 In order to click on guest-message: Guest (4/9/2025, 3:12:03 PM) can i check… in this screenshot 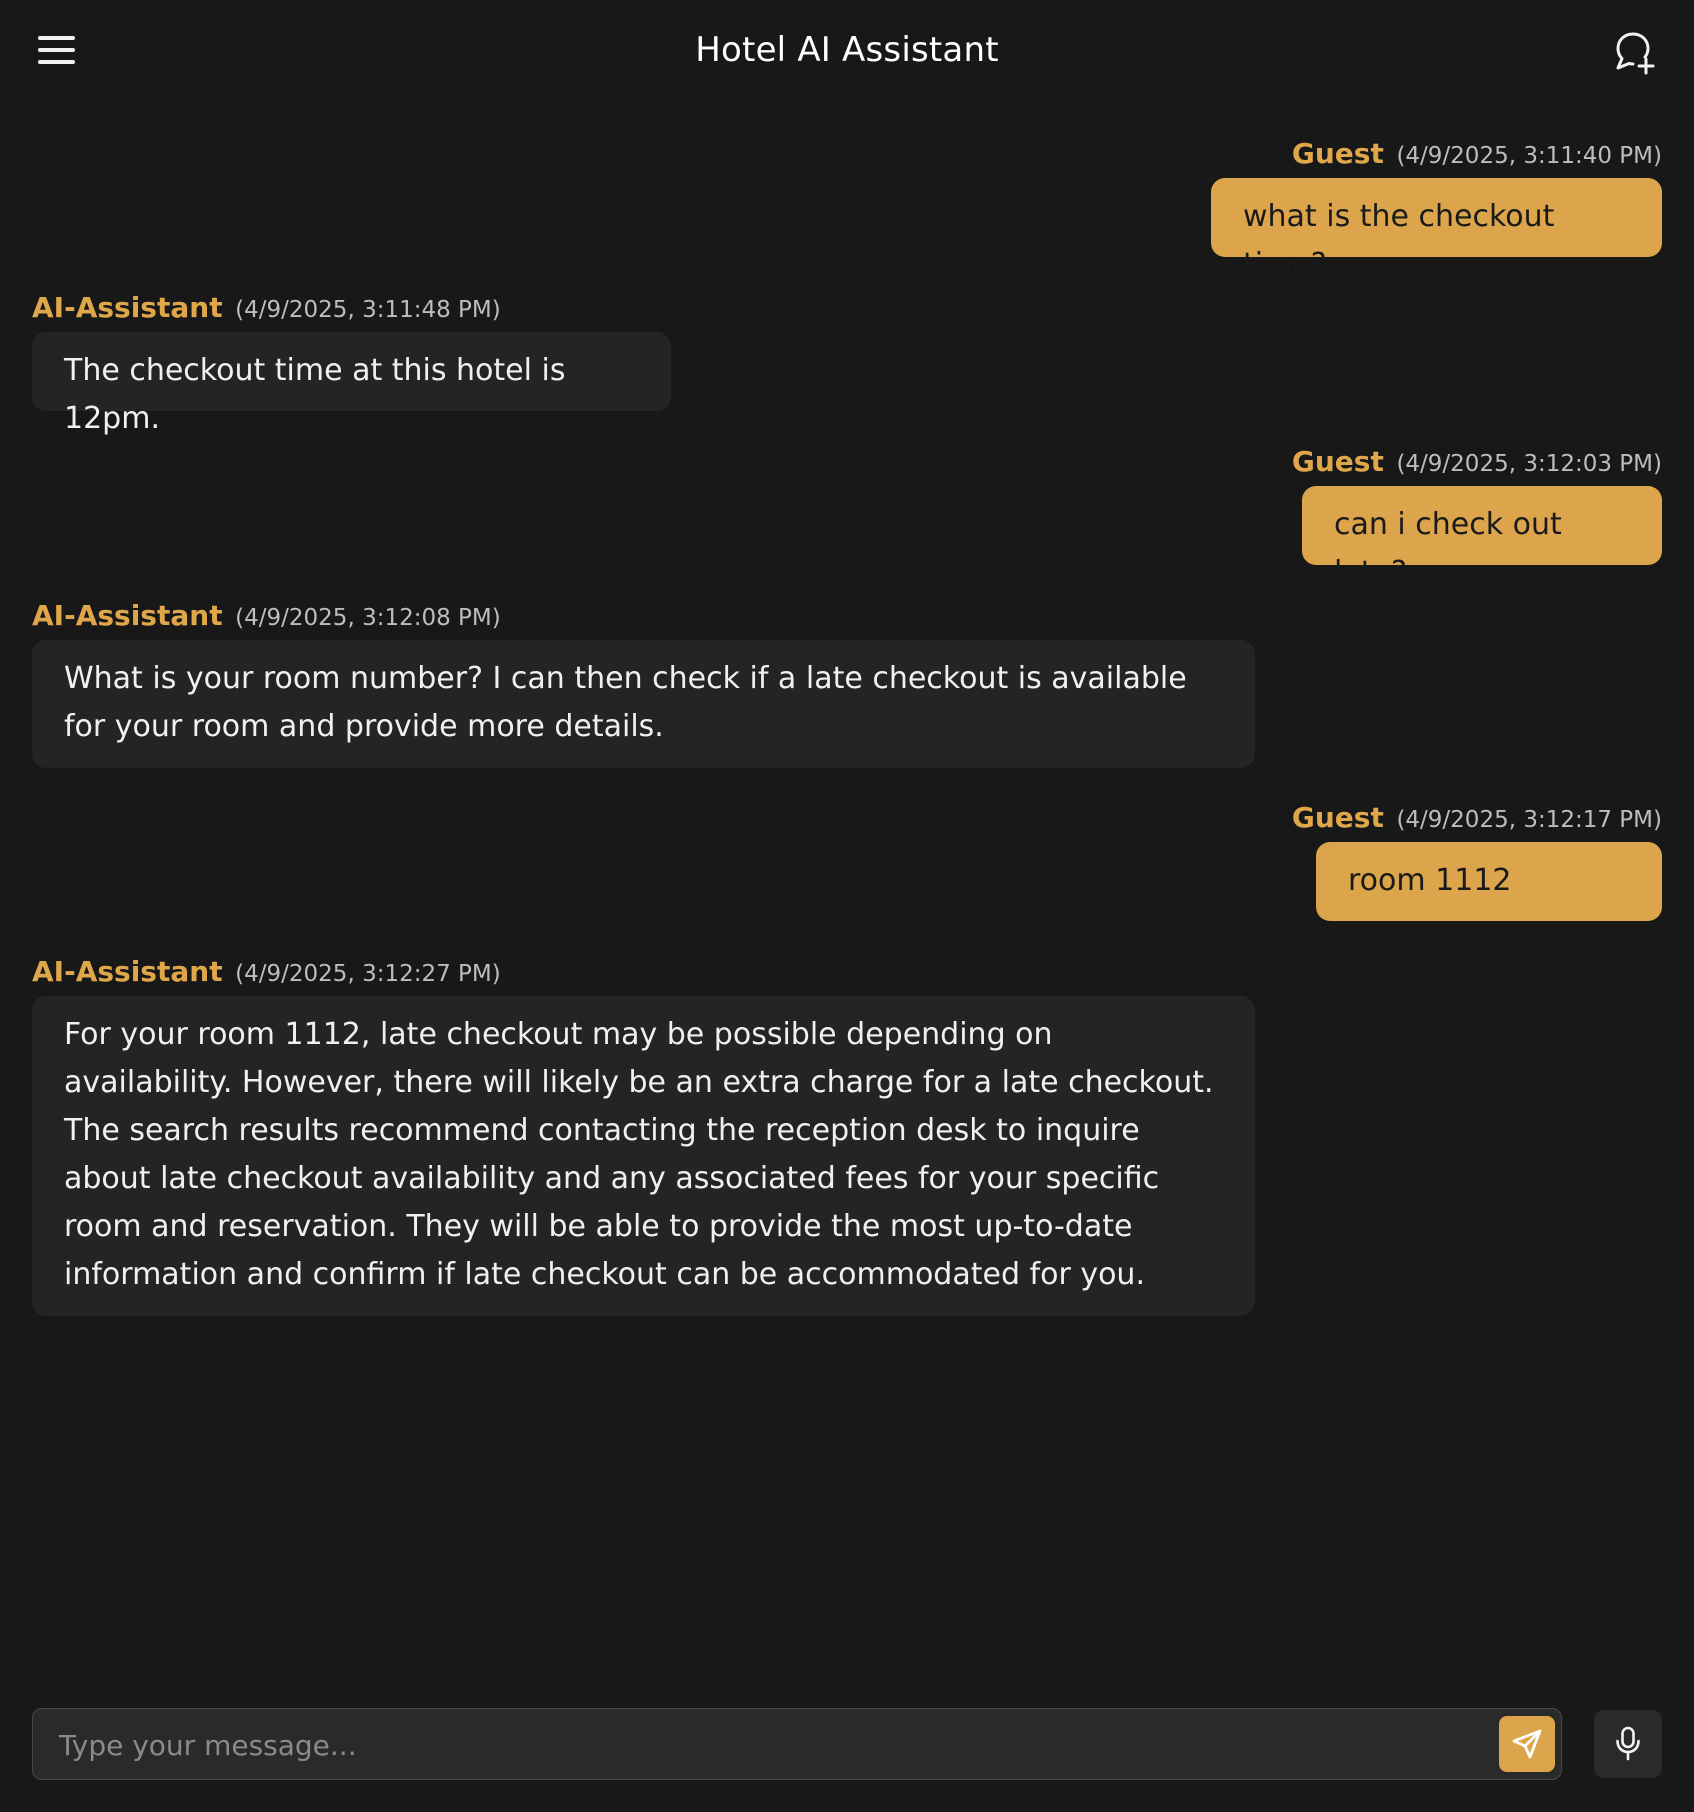, I will do `click(1477, 518)`.